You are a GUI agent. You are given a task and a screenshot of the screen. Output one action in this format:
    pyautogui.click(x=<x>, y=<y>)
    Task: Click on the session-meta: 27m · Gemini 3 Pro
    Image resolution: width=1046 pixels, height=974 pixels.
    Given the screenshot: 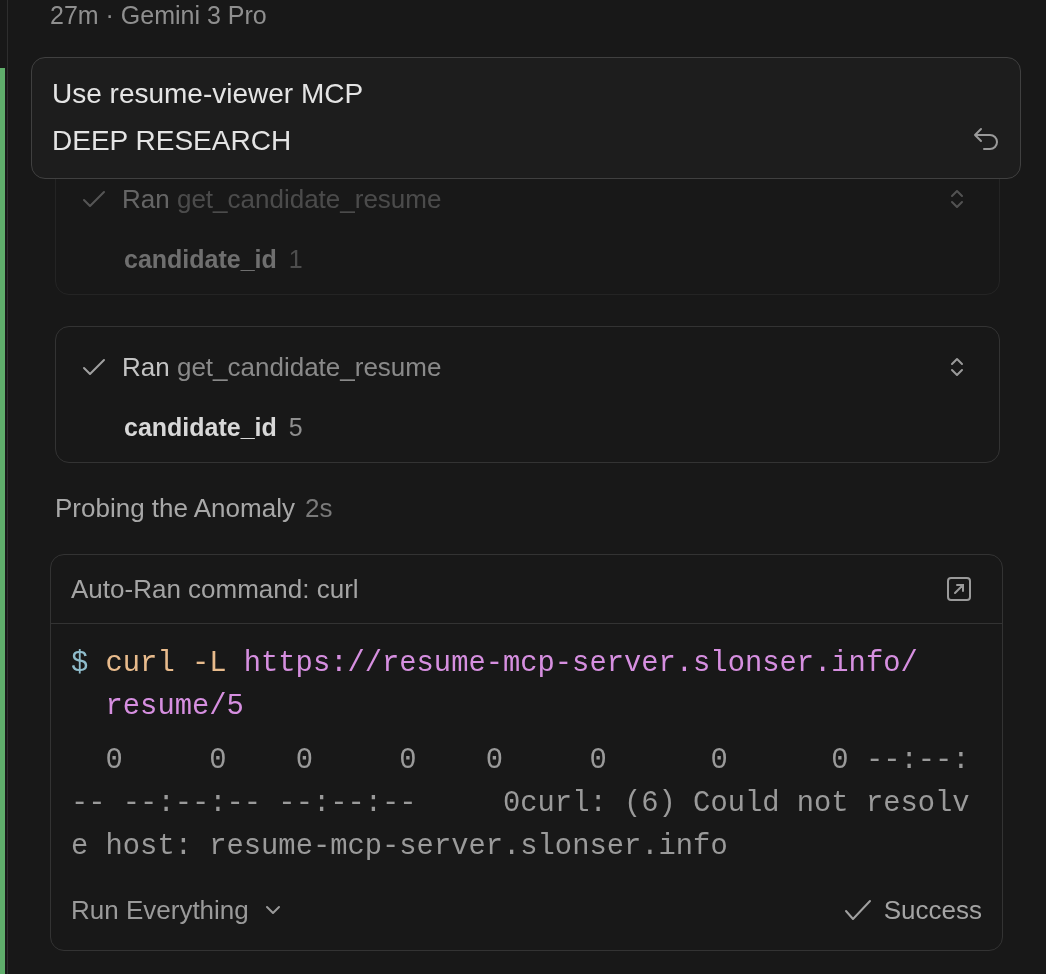 What is the action you would take?
    pyautogui.click(x=158, y=15)
    